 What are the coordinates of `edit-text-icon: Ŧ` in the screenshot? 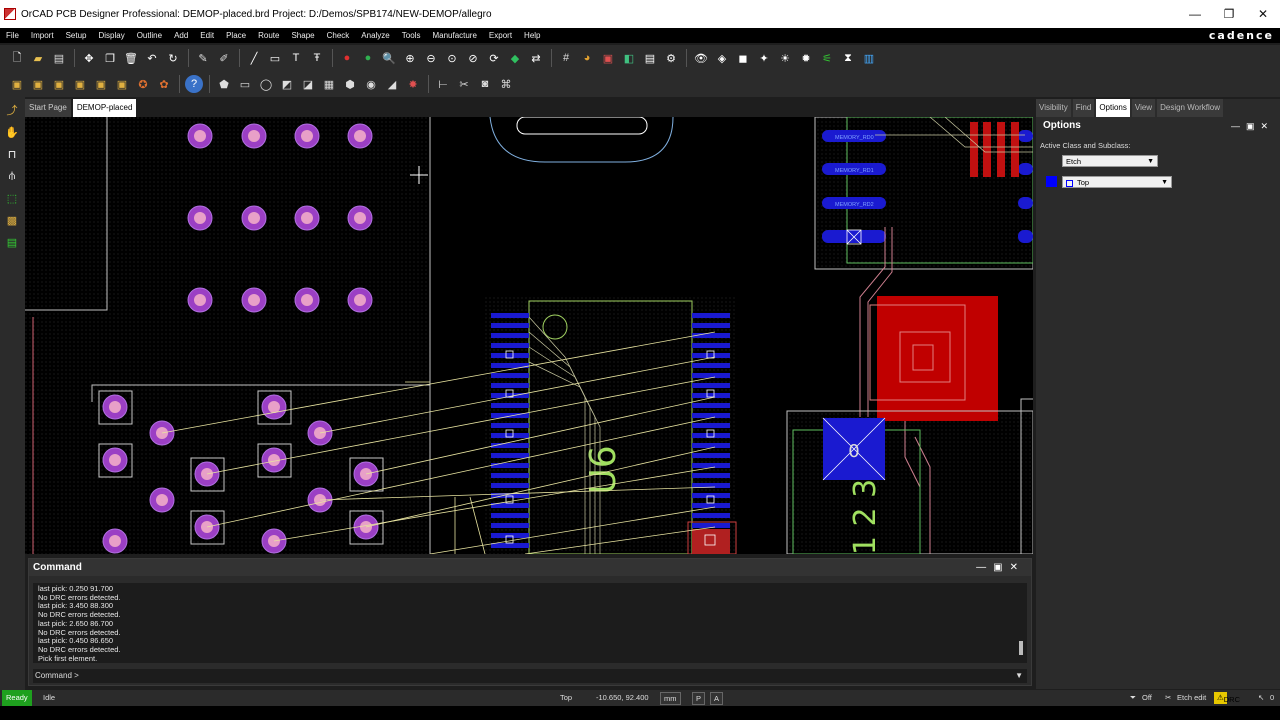 It's located at (317, 58).